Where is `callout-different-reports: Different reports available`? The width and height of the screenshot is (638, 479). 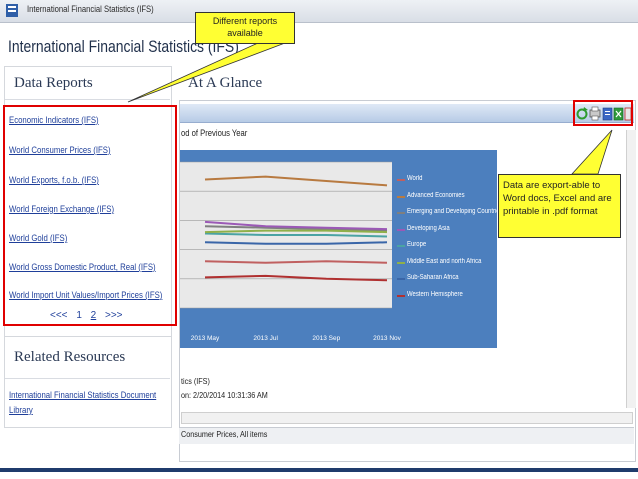 callout-different-reports: Different reports available is located at coordinates (245, 28).